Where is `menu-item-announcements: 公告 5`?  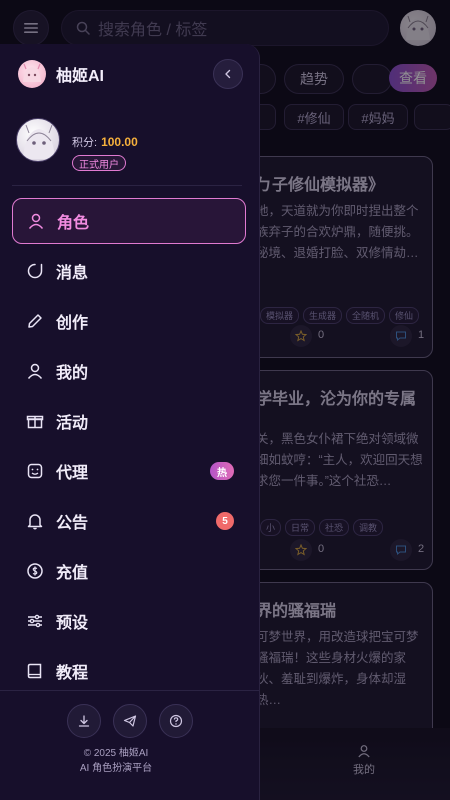 menu-item-announcements: 公告 5 is located at coordinates (129, 521).